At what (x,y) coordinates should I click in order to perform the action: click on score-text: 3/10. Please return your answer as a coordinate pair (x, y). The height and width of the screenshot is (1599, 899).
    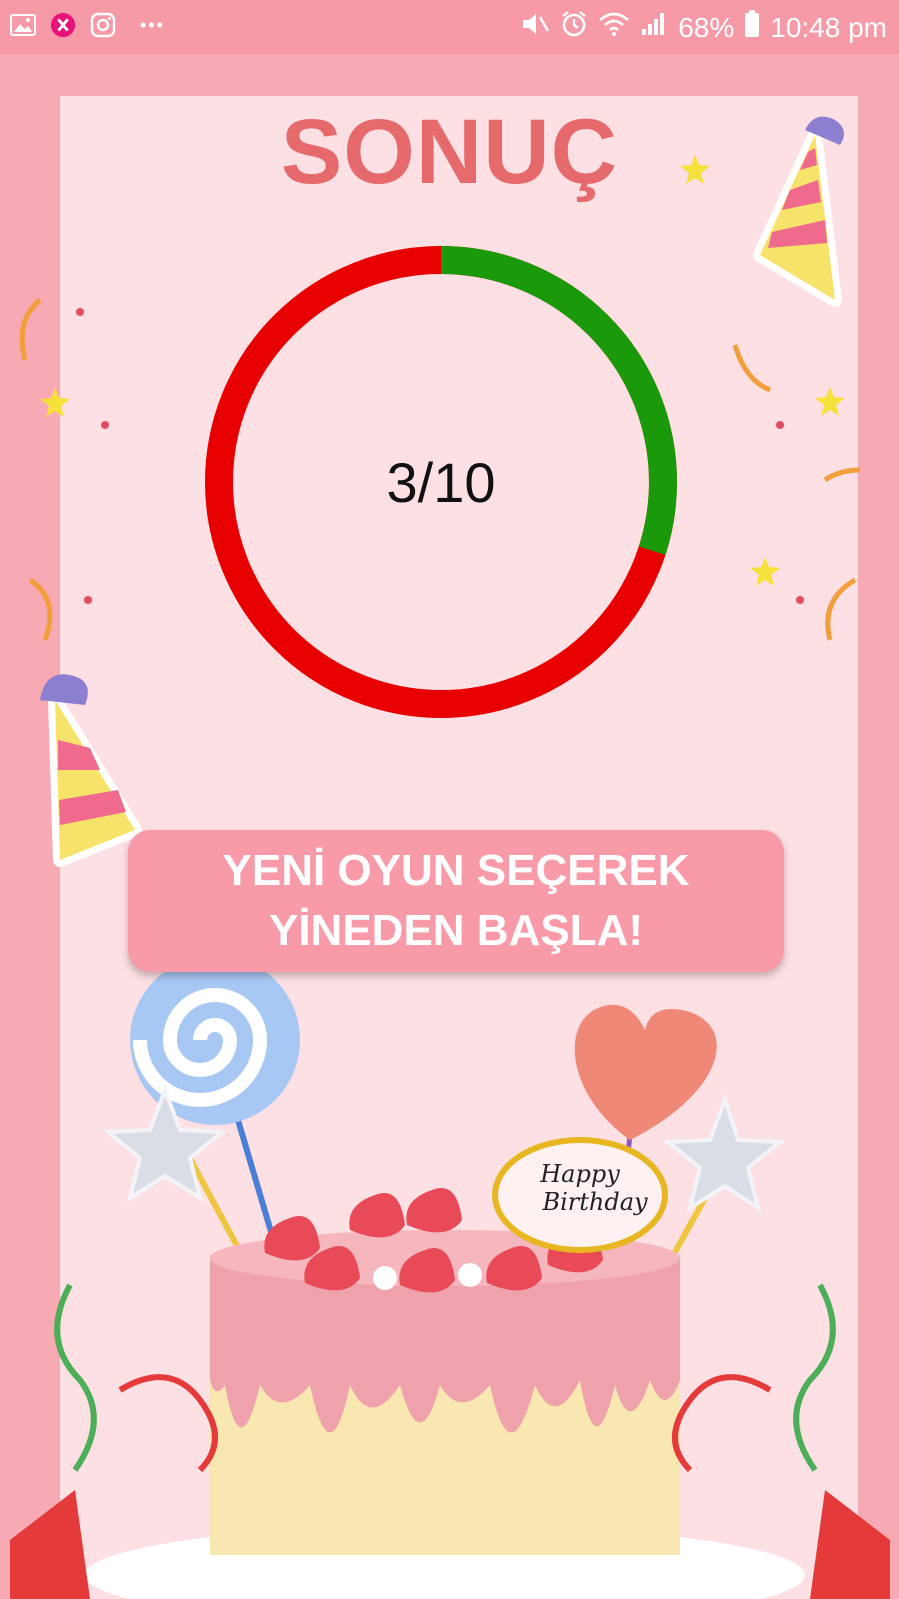
    Looking at the image, I should click on (441, 482).